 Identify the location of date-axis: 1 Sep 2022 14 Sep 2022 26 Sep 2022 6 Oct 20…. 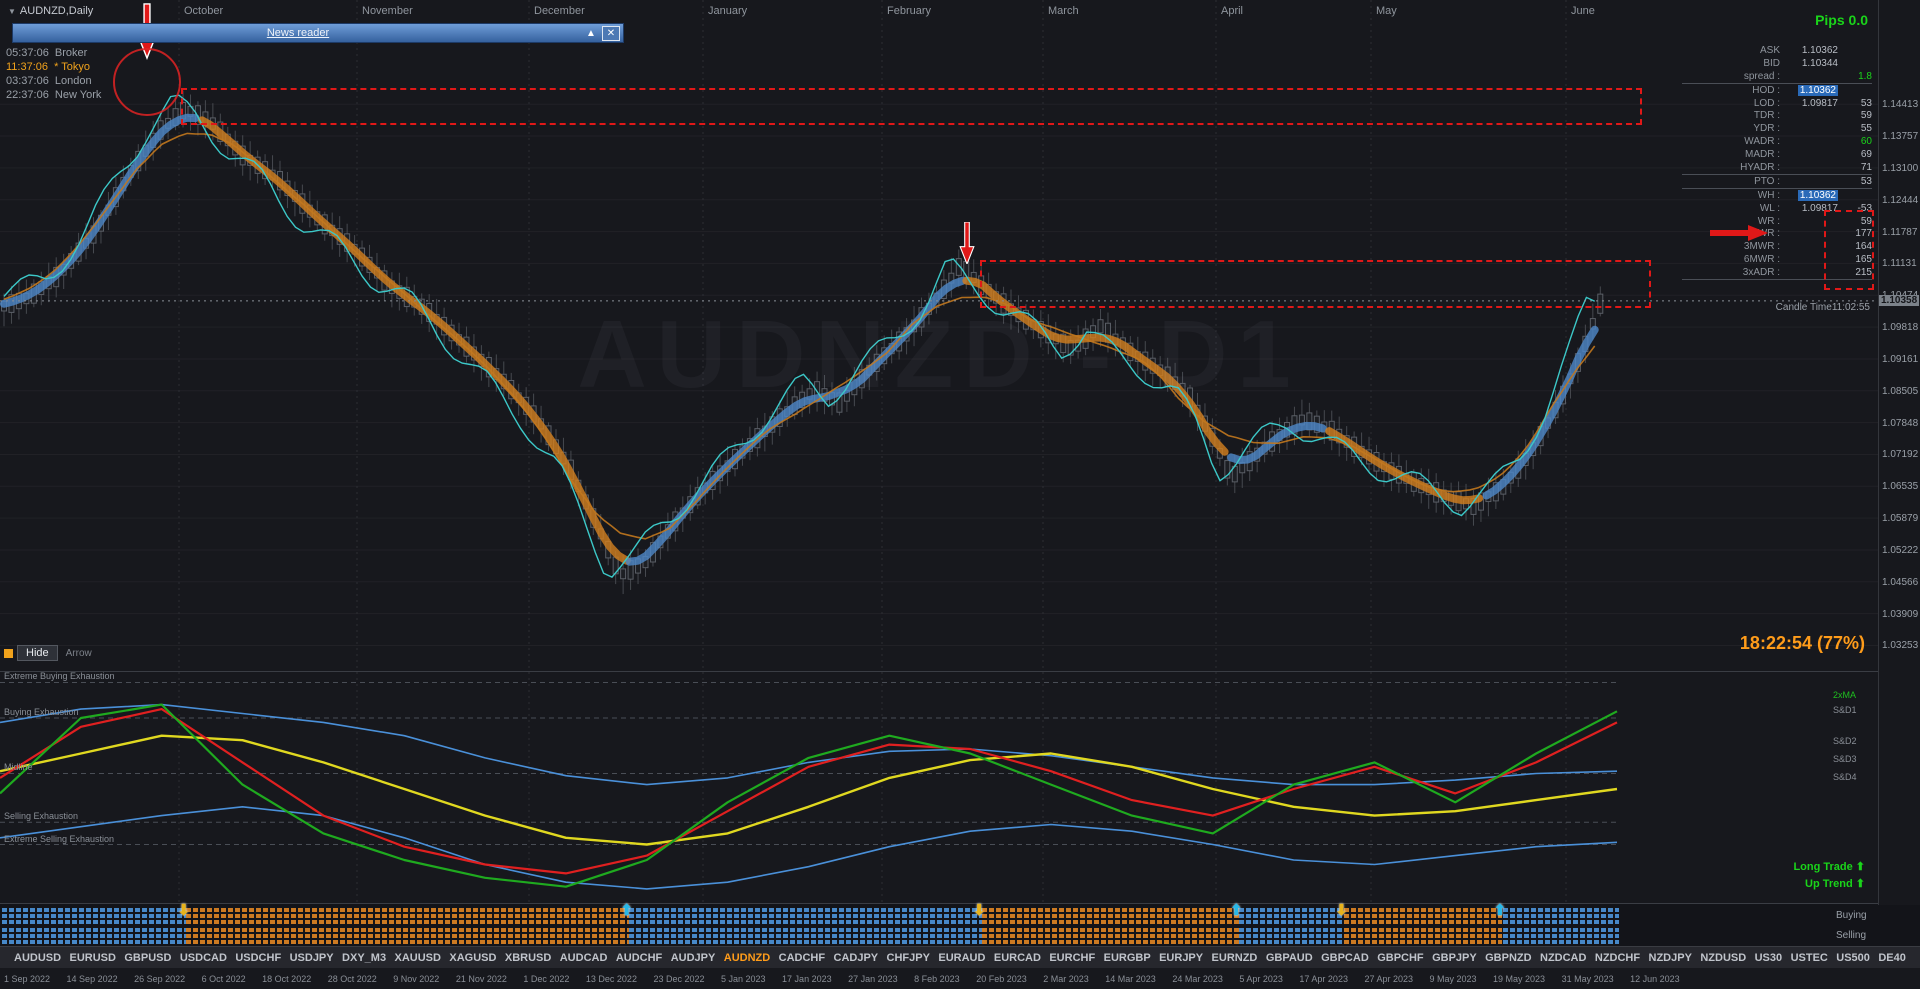
(840, 979).